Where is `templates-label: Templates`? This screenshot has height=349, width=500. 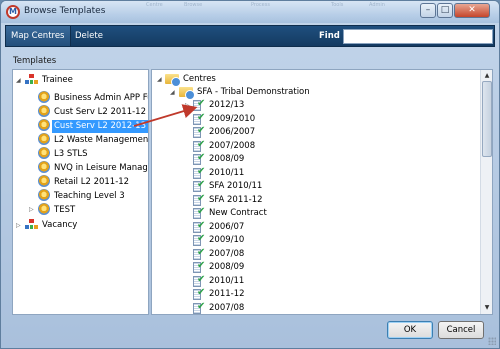
templates-label: Templates is located at coordinates (35, 61).